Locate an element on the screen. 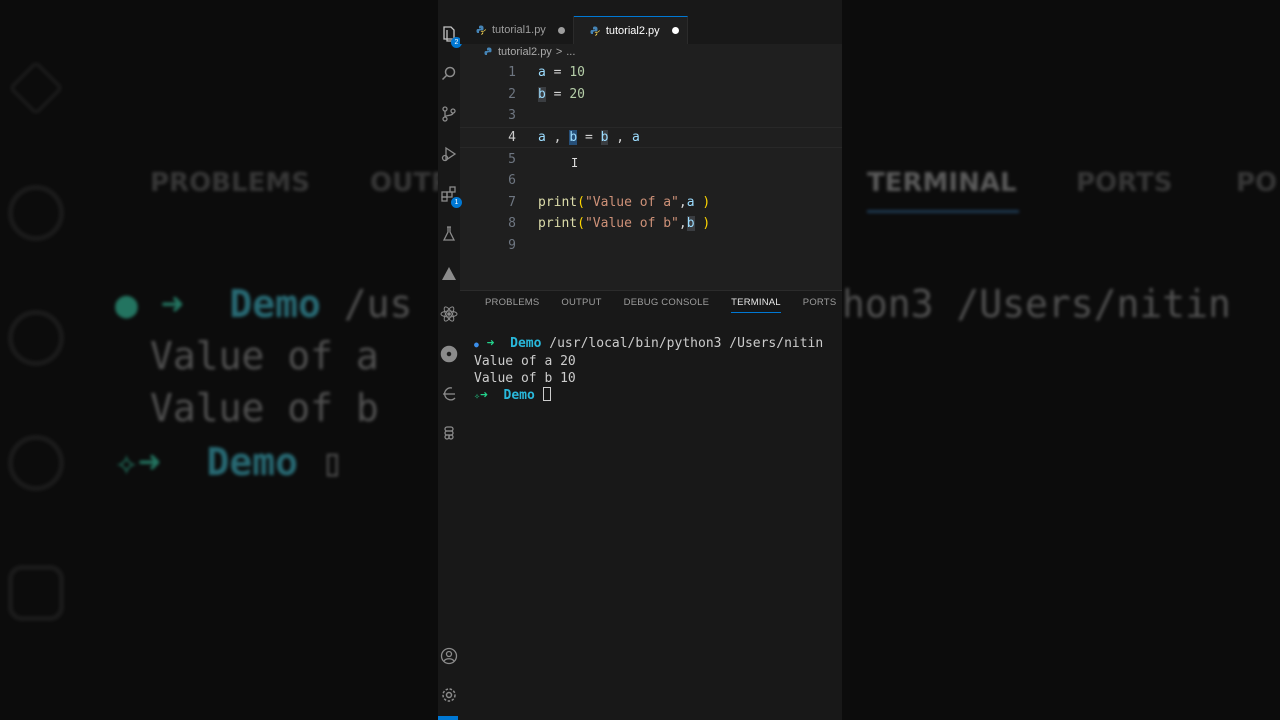 The width and height of the screenshot is (1280, 720). editor-tabs: tutorial1.py tutorial2.py is located at coordinates (651, 30).